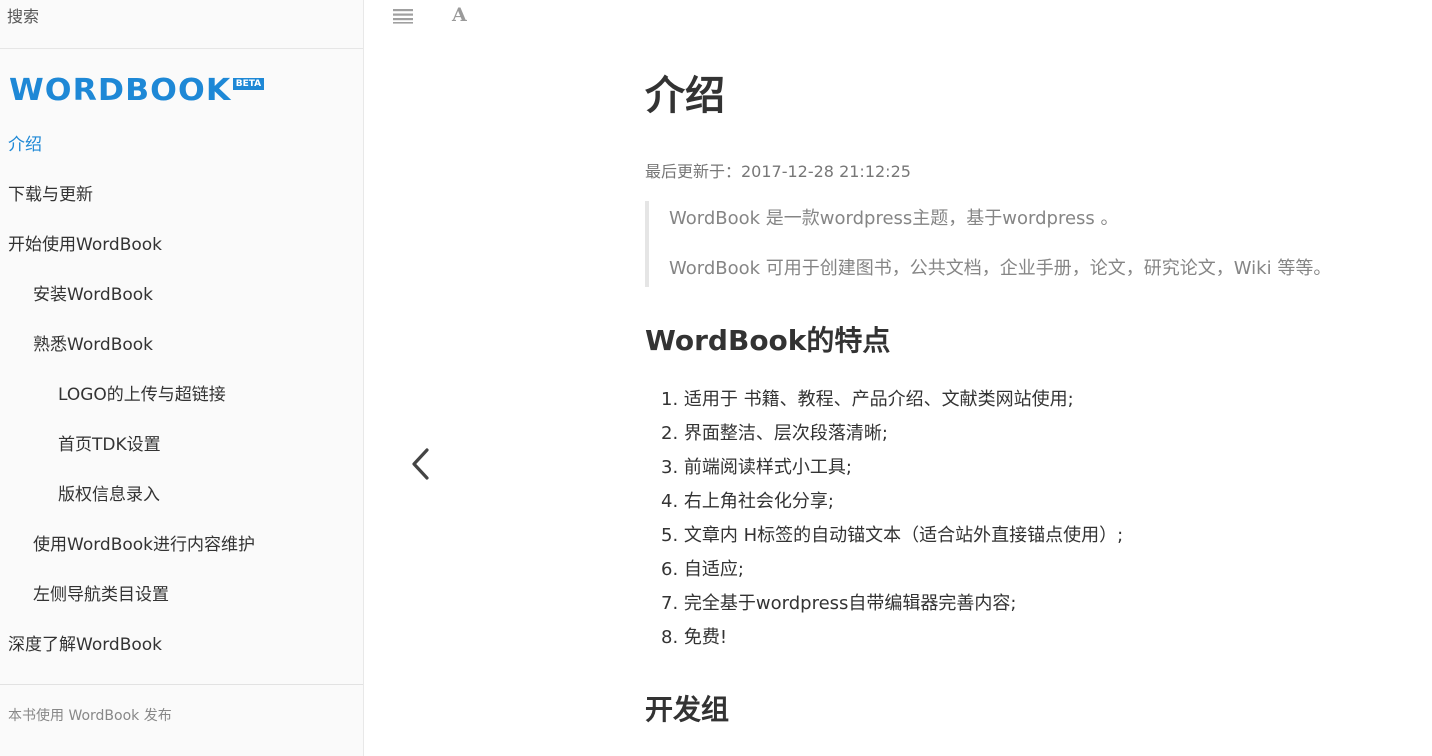 Image resolution: width=1432 pixels, height=756 pixels. What do you see at coordinates (778, 171) in the screenshot?
I see `last-updated: 最后更新于：2017-12-28 21:12:25` at bounding box center [778, 171].